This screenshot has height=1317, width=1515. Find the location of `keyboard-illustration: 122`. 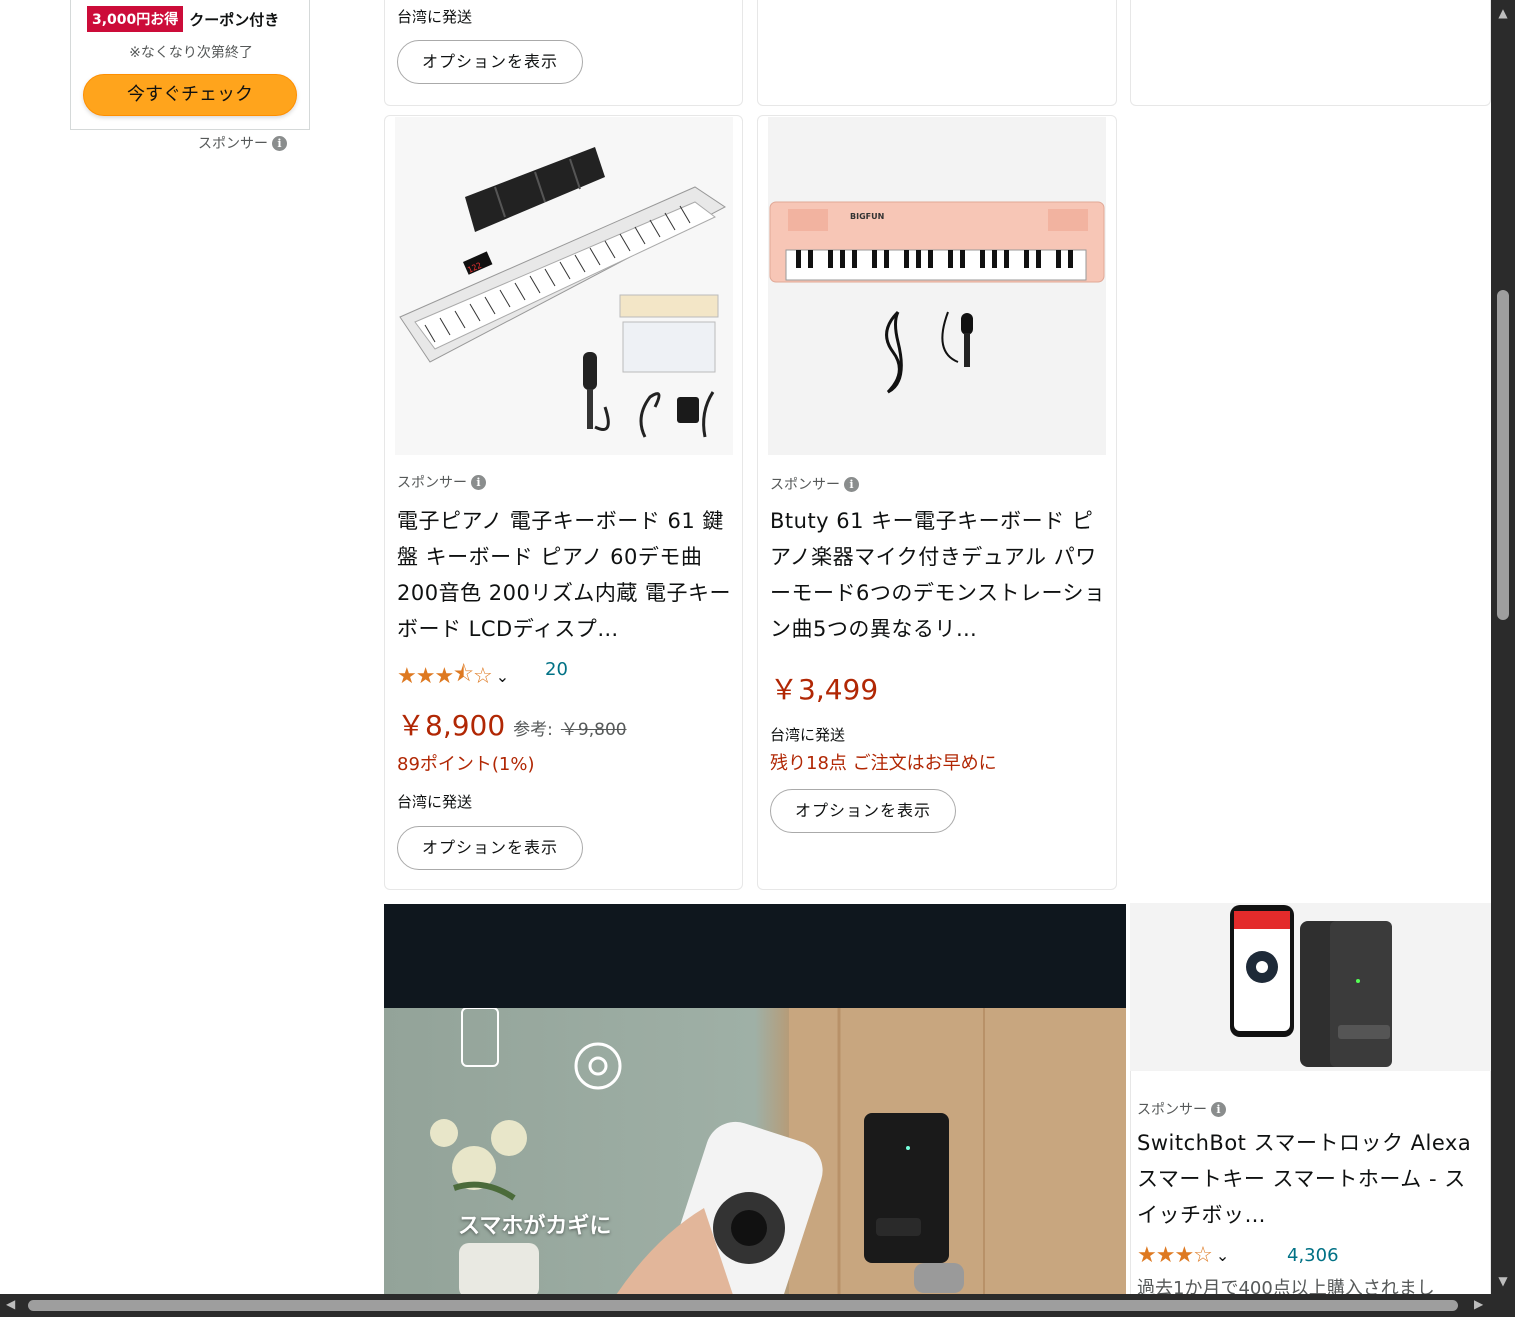

keyboard-illustration: 122 is located at coordinates (562, 292).